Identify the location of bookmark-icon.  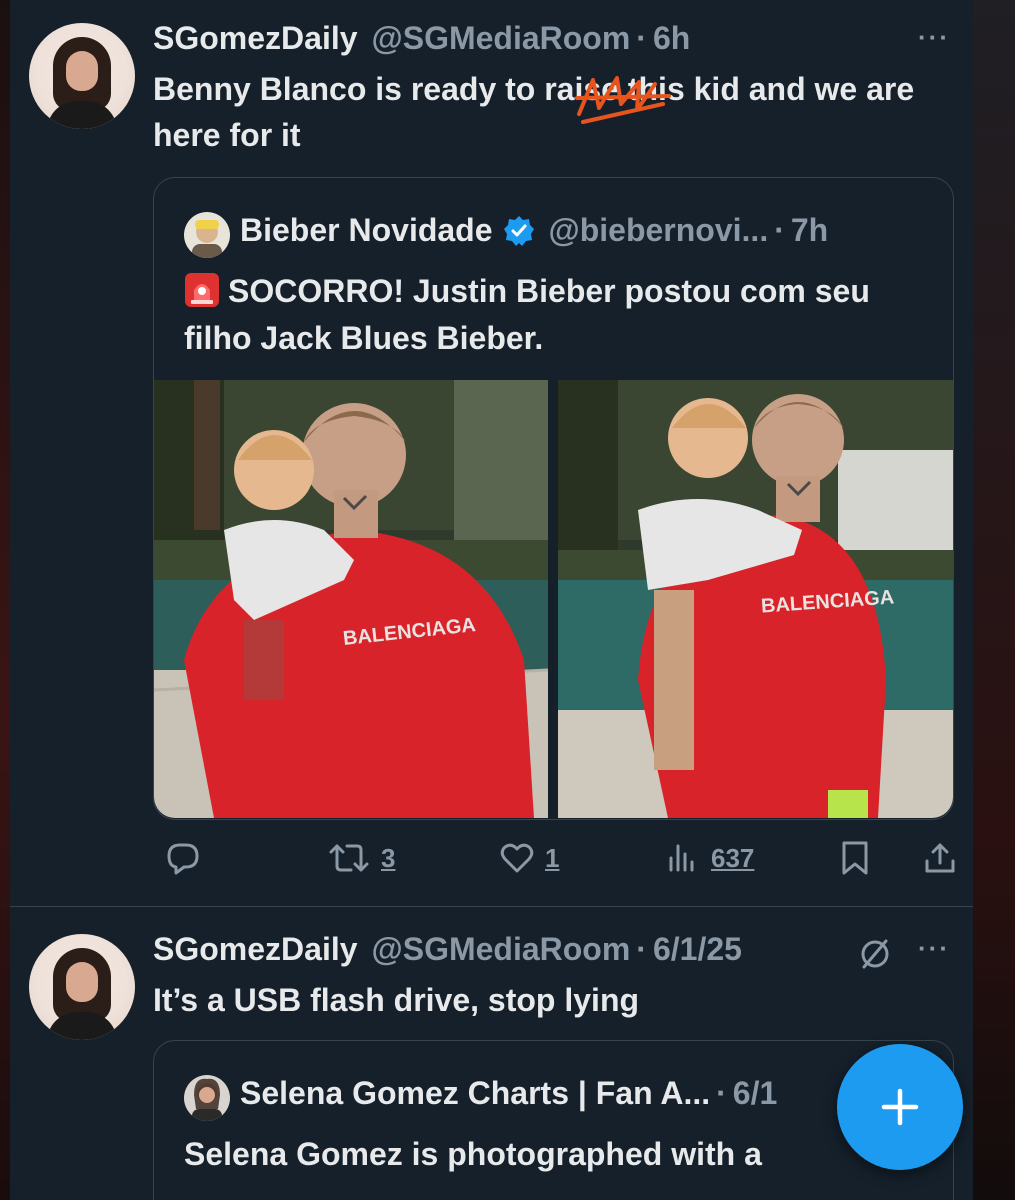
(855, 858).